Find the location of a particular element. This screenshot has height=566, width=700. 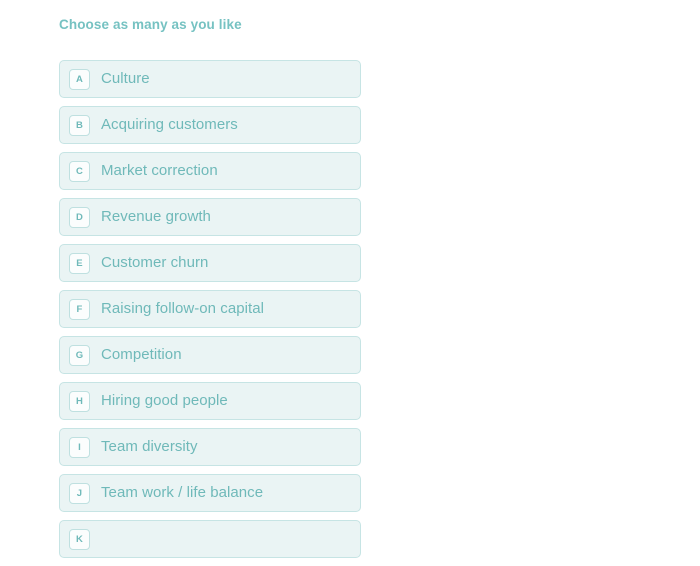

option-item-g: G Competition is located at coordinates (210, 355).